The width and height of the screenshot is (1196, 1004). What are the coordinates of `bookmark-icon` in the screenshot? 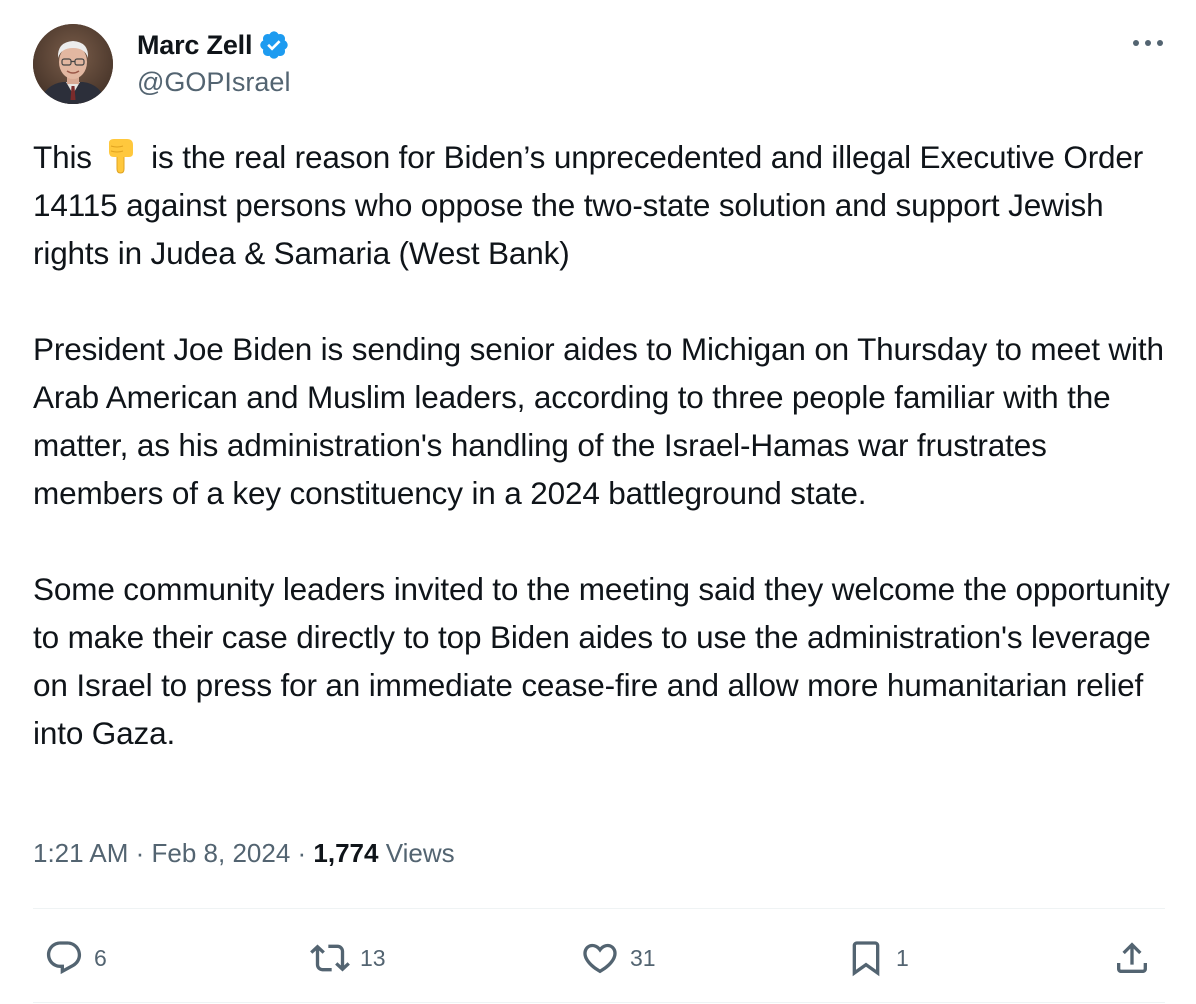 It's located at (866, 959).